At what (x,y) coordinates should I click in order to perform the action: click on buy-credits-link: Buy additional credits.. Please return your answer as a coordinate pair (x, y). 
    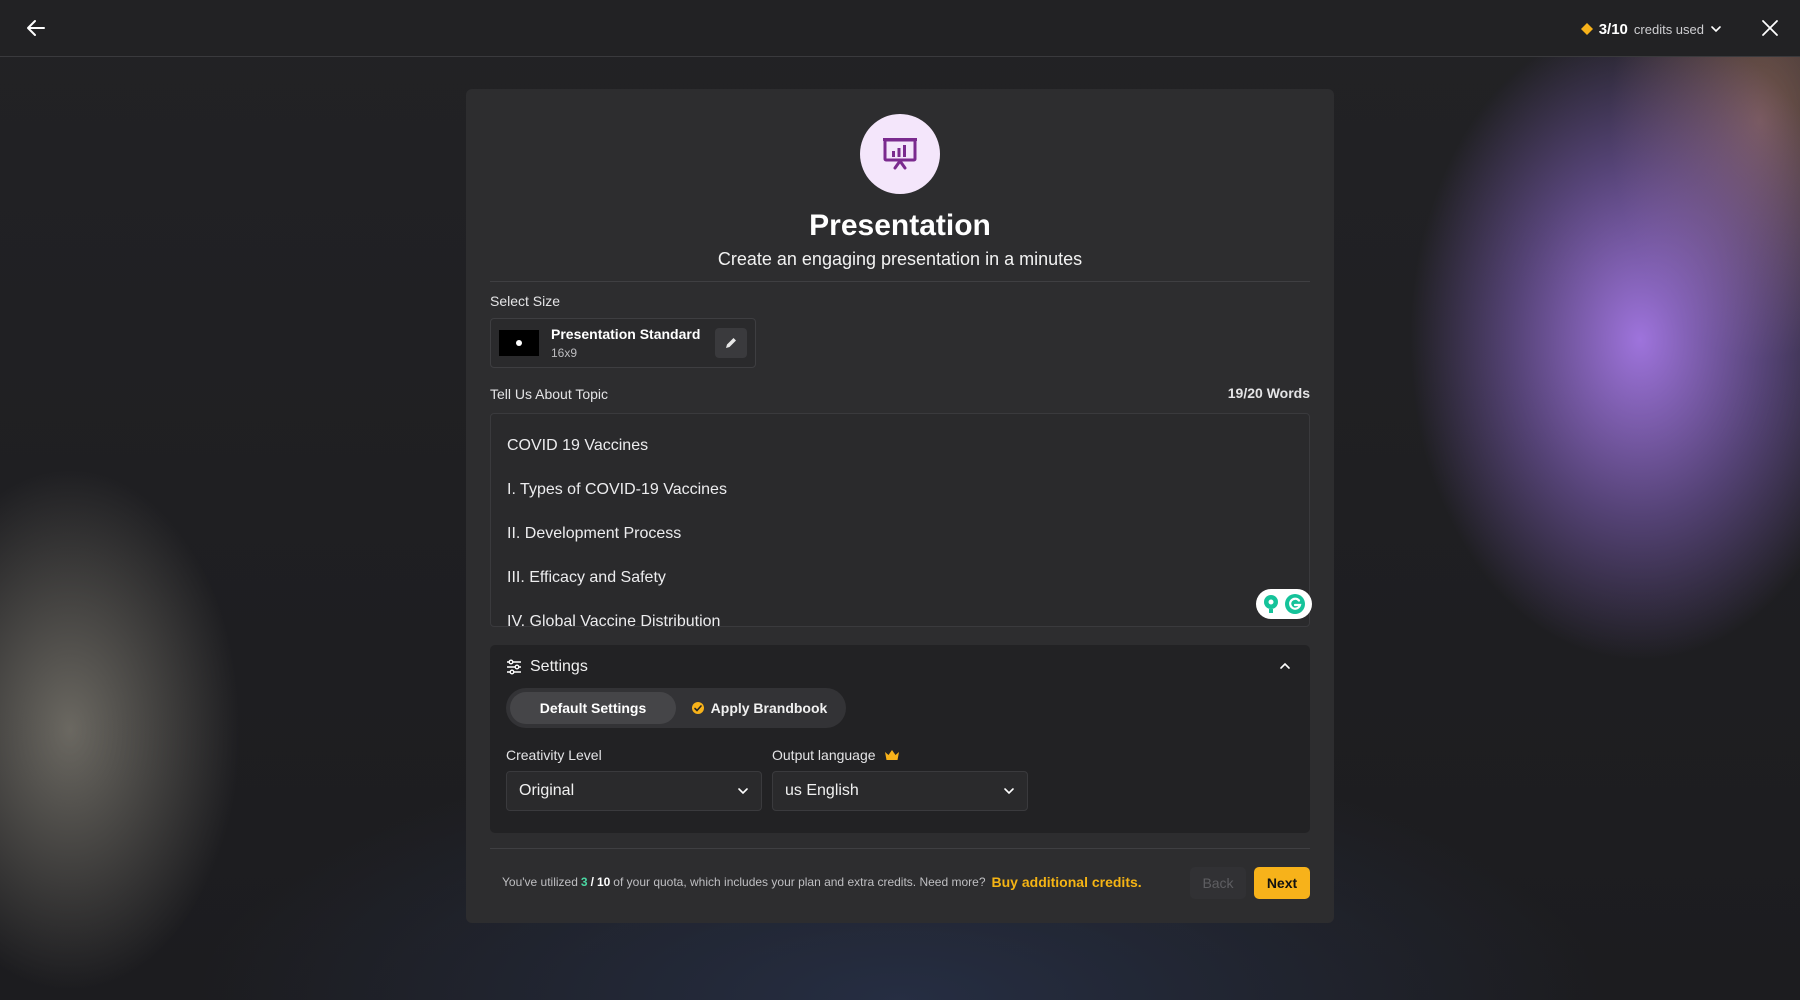
    Looking at the image, I should click on (1067, 882).